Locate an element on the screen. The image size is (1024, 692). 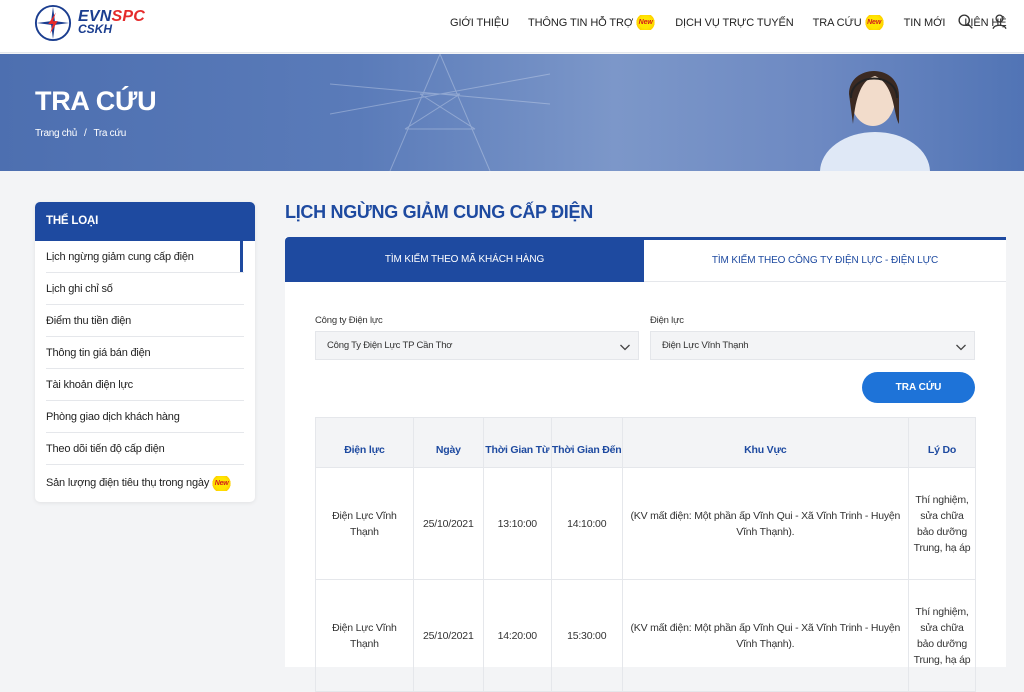
col-khu-vuc: Khu Vực is located at coordinates (765, 442).